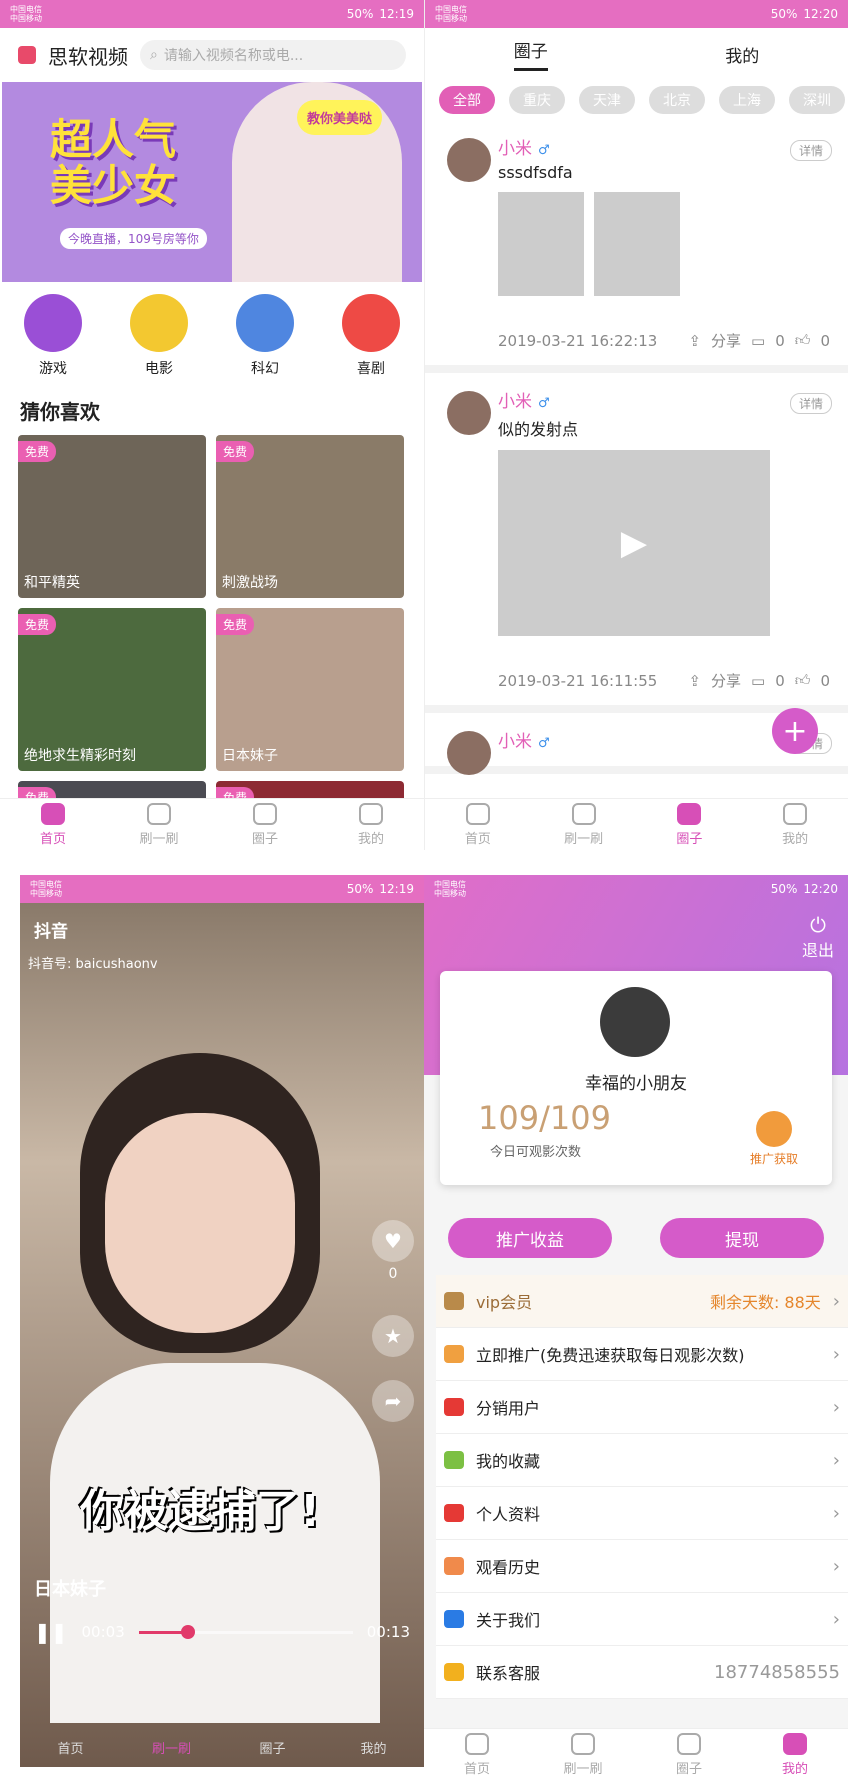  What do you see at coordinates (584, 839) in the screenshot?
I see `tab-label: 刷一刷` at bounding box center [584, 839].